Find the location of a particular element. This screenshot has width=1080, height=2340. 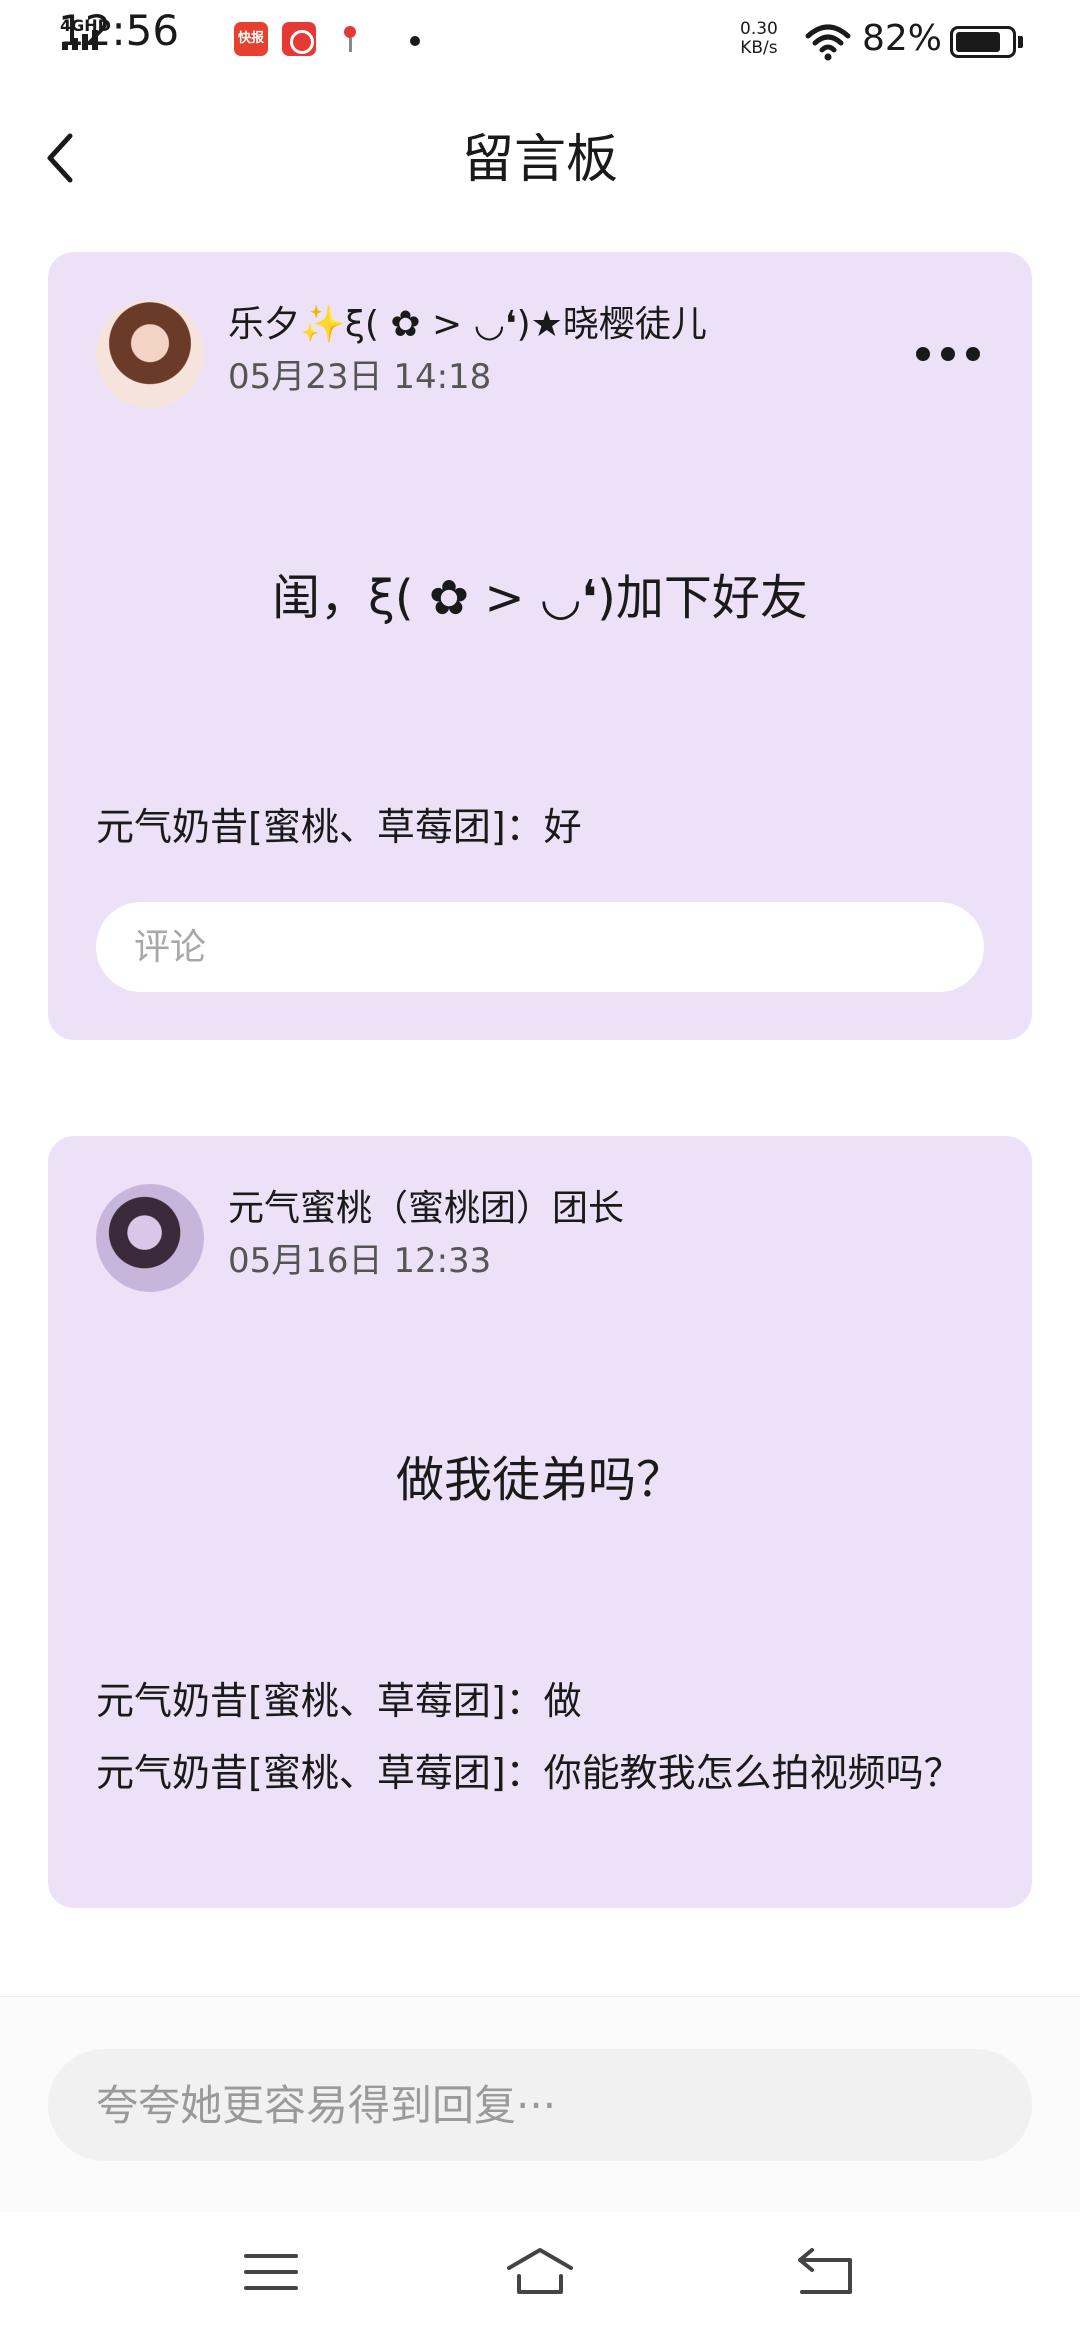

header: 留言板 is located at coordinates (540, 160).